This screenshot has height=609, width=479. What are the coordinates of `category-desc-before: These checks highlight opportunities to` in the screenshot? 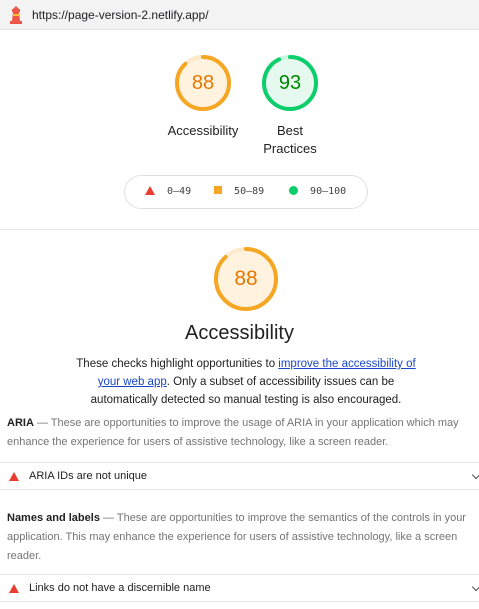 It's located at (177, 364).